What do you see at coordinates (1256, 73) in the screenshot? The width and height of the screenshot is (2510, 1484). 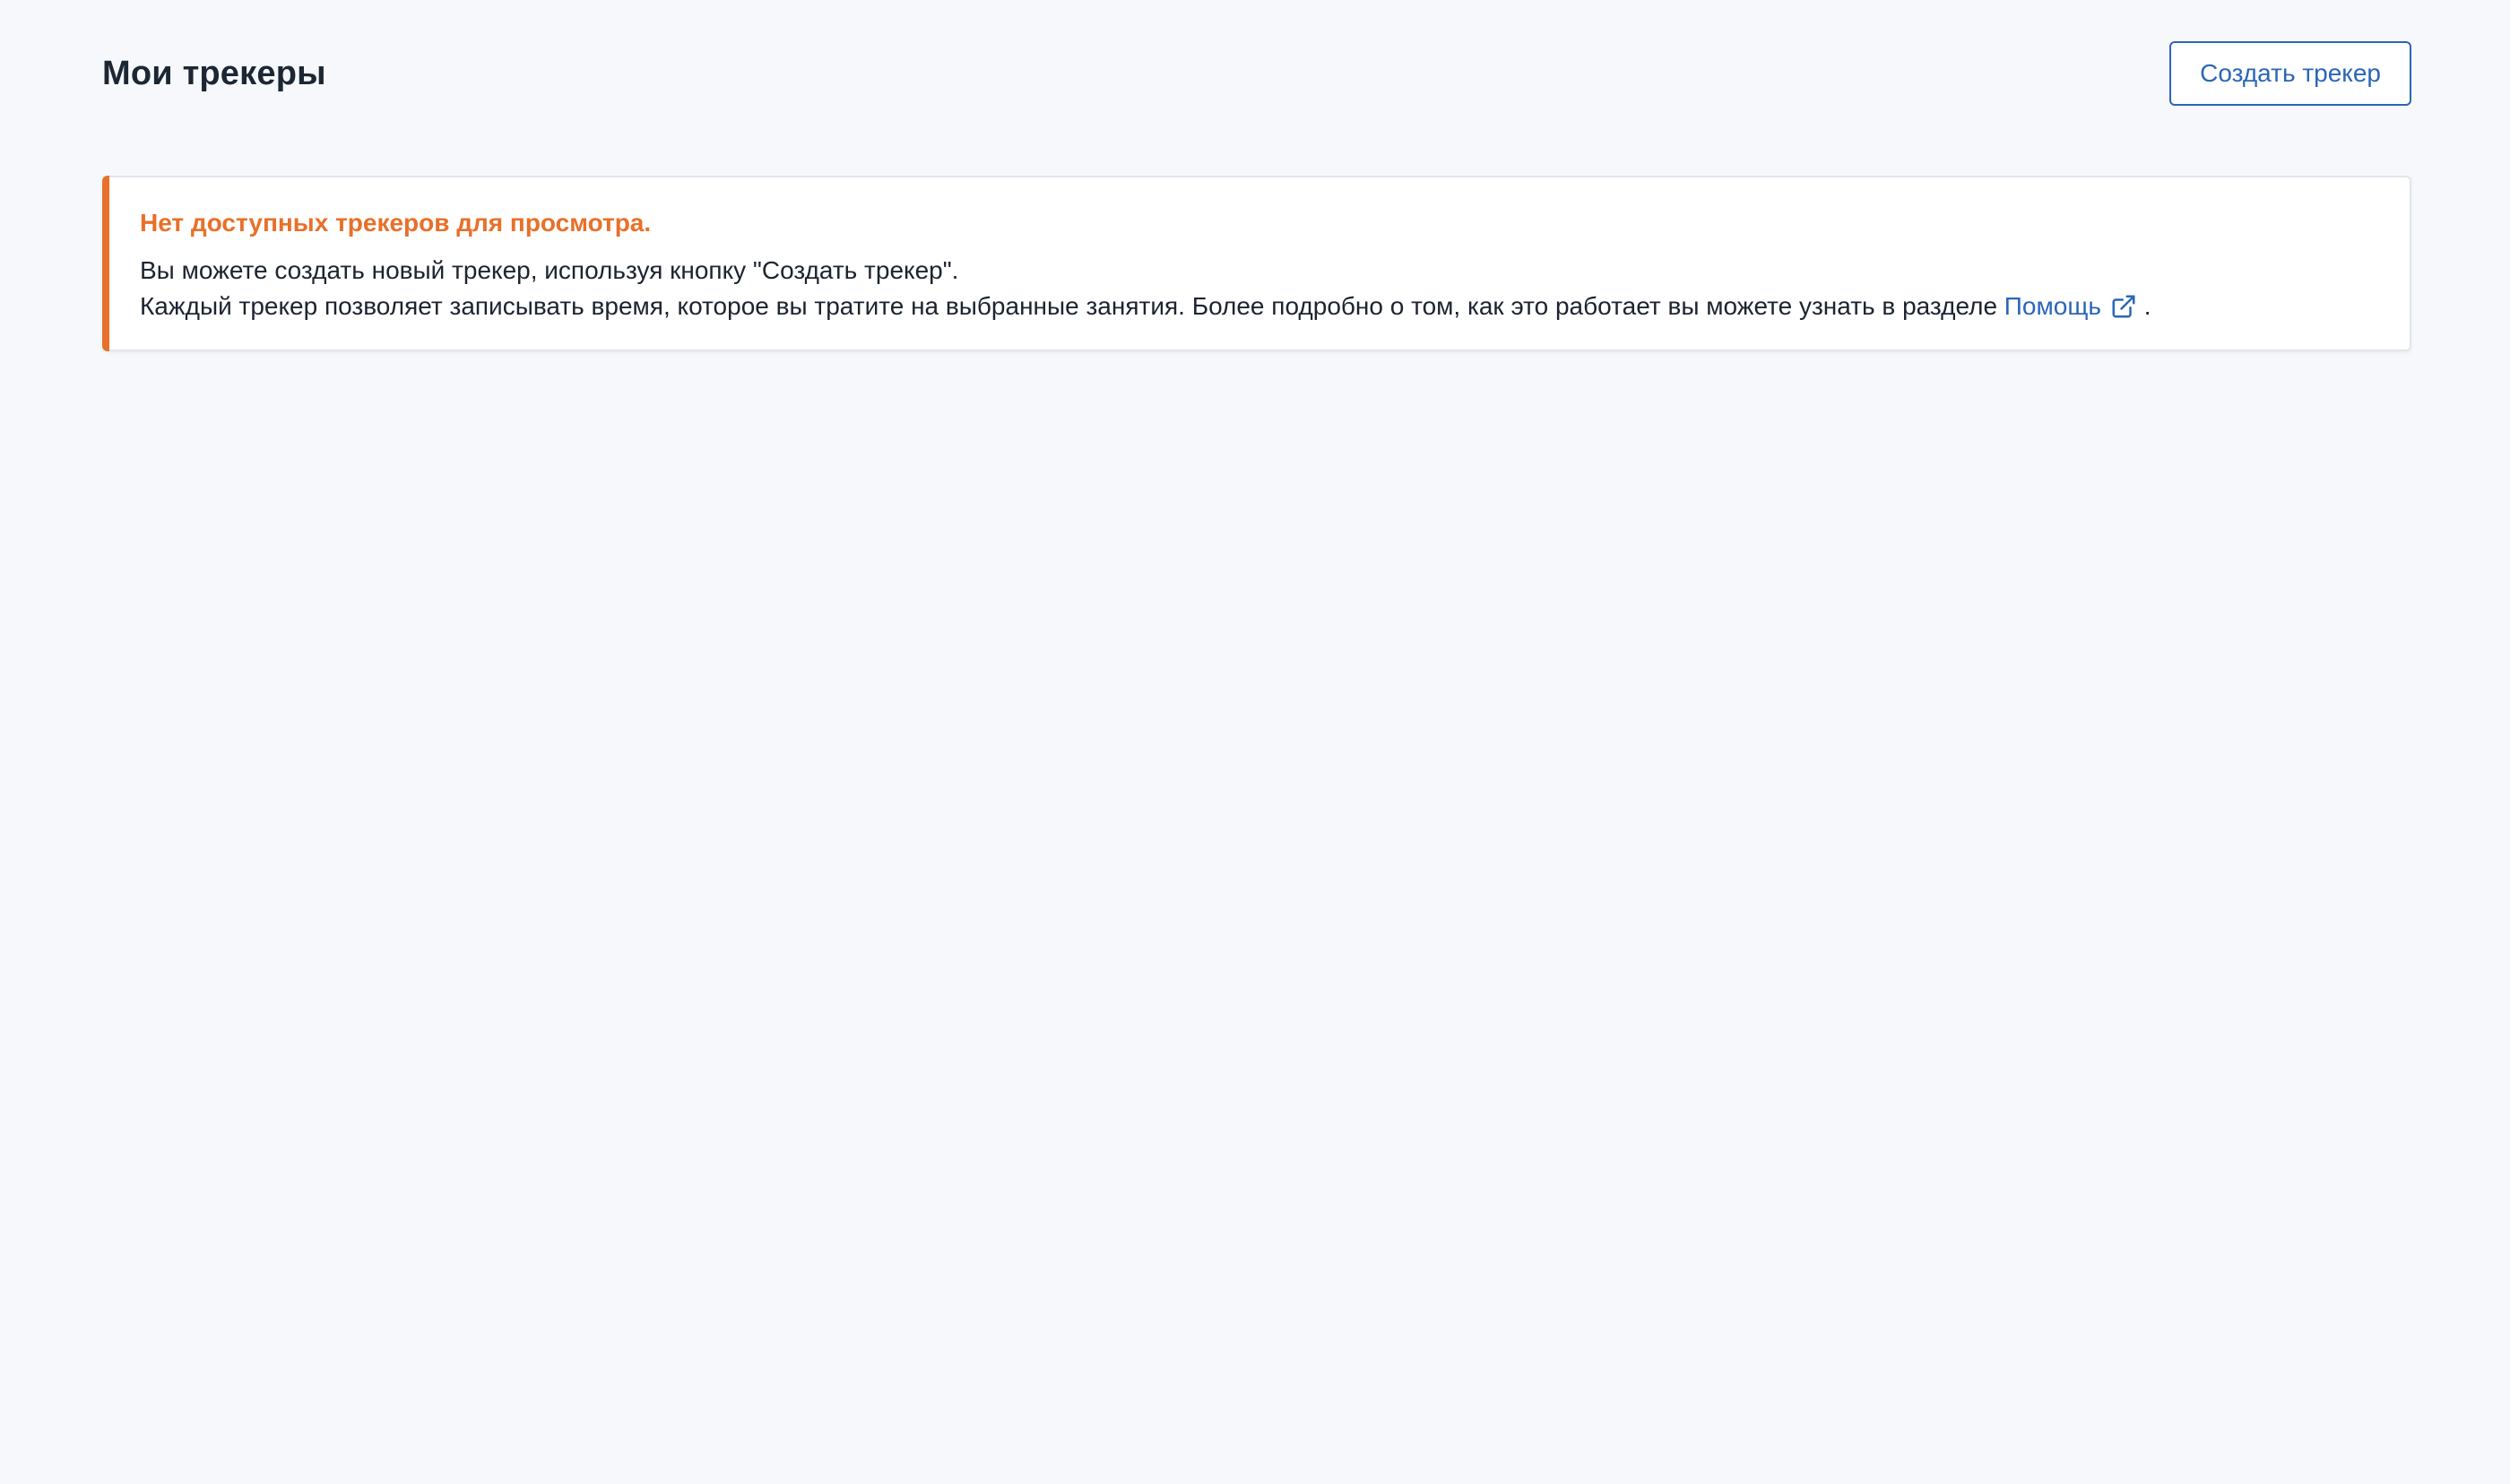 I see `page-header: Мои трекеры Создать трекер` at bounding box center [1256, 73].